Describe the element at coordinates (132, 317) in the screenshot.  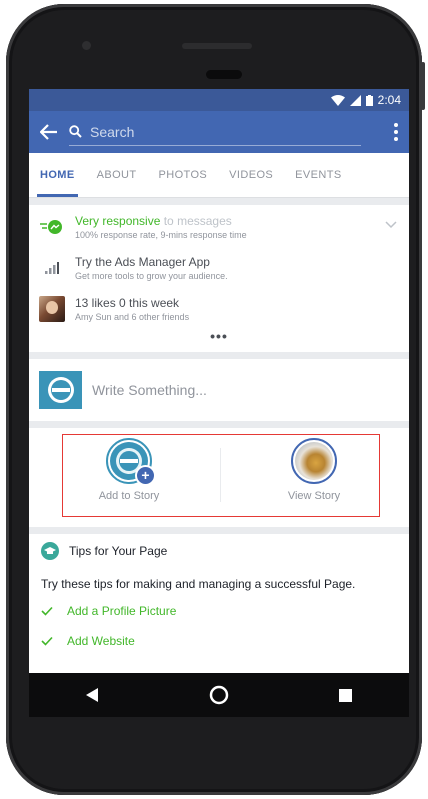
I see `likes-subtitle: Amy Sun and 6 other friends` at that location.